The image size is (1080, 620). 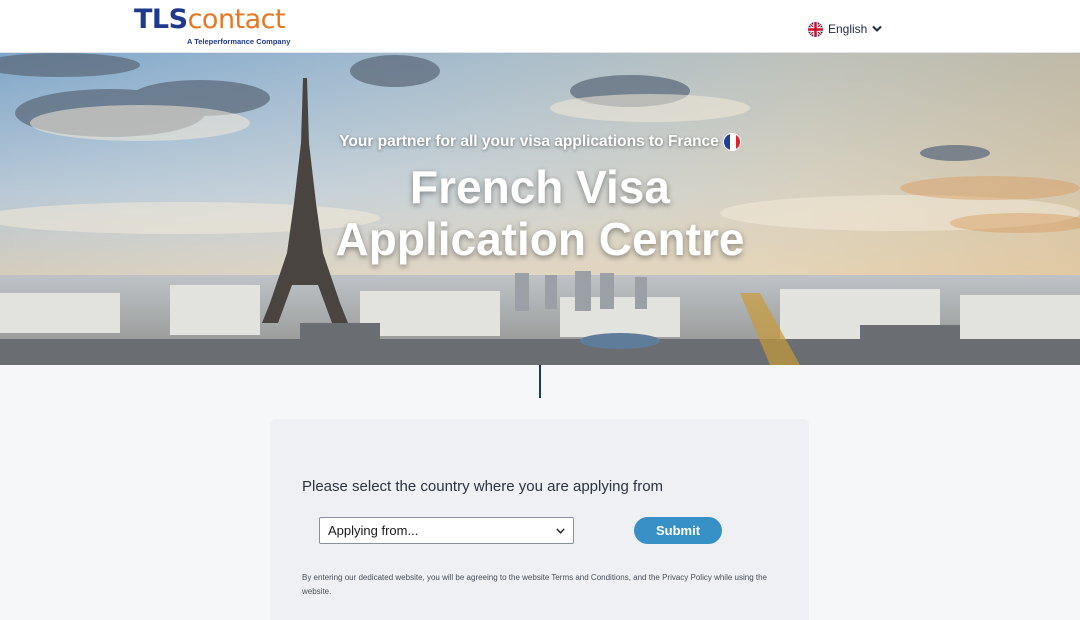 What do you see at coordinates (210, 19) in the screenshot?
I see `logo-wordmark: TLScontact` at bounding box center [210, 19].